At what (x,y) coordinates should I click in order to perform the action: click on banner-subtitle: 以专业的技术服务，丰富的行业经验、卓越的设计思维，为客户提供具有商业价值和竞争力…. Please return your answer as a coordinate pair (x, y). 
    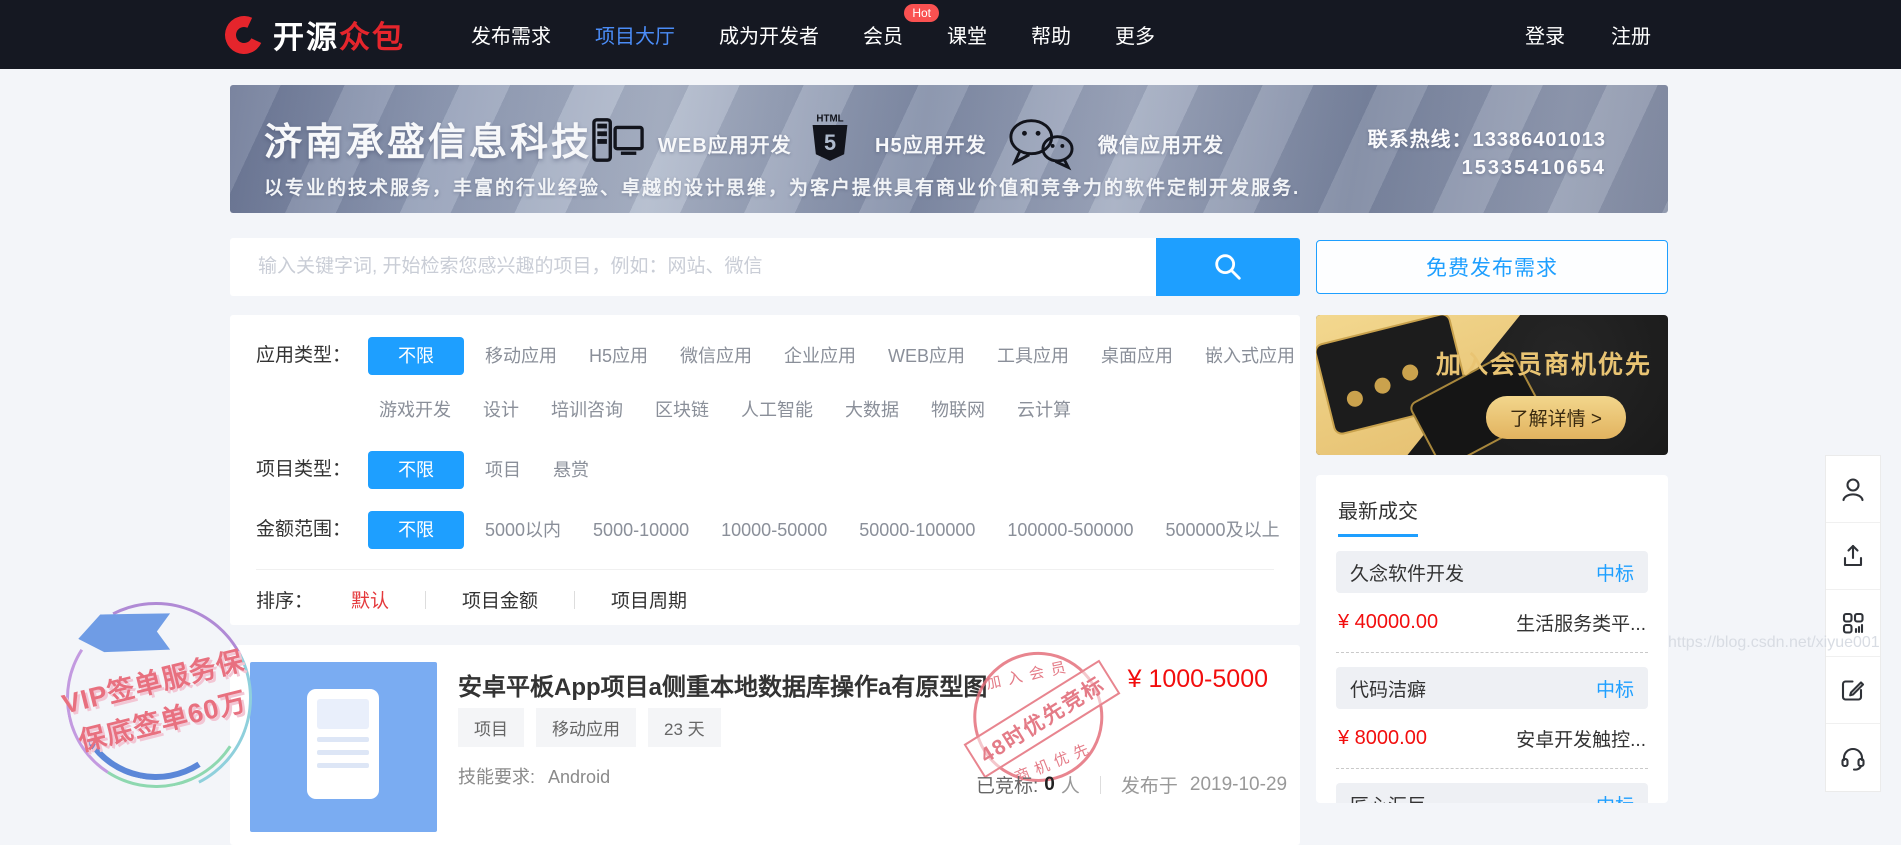
    Looking at the image, I should click on (782, 188).